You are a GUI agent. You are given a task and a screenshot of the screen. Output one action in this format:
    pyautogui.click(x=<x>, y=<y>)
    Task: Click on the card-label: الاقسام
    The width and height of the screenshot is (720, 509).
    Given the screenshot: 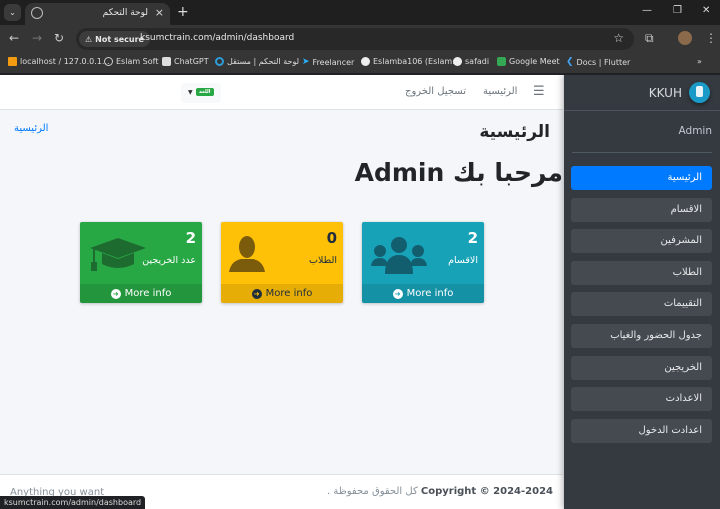 What is the action you would take?
    pyautogui.click(x=463, y=260)
    